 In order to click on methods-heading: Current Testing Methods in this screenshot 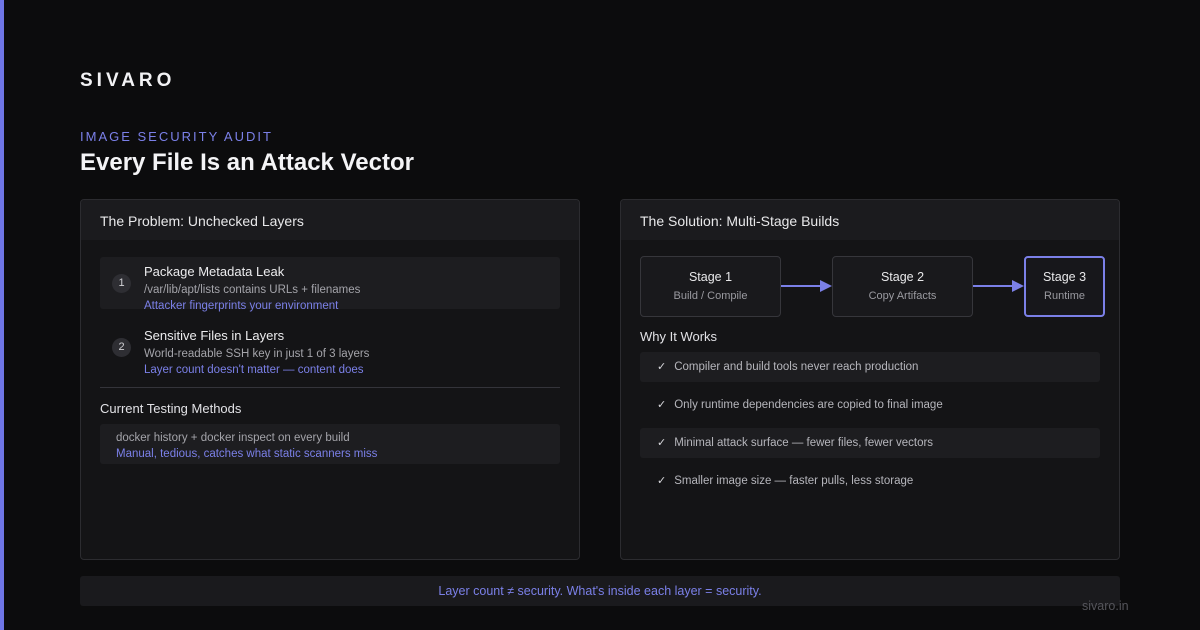, I will do `click(171, 408)`.